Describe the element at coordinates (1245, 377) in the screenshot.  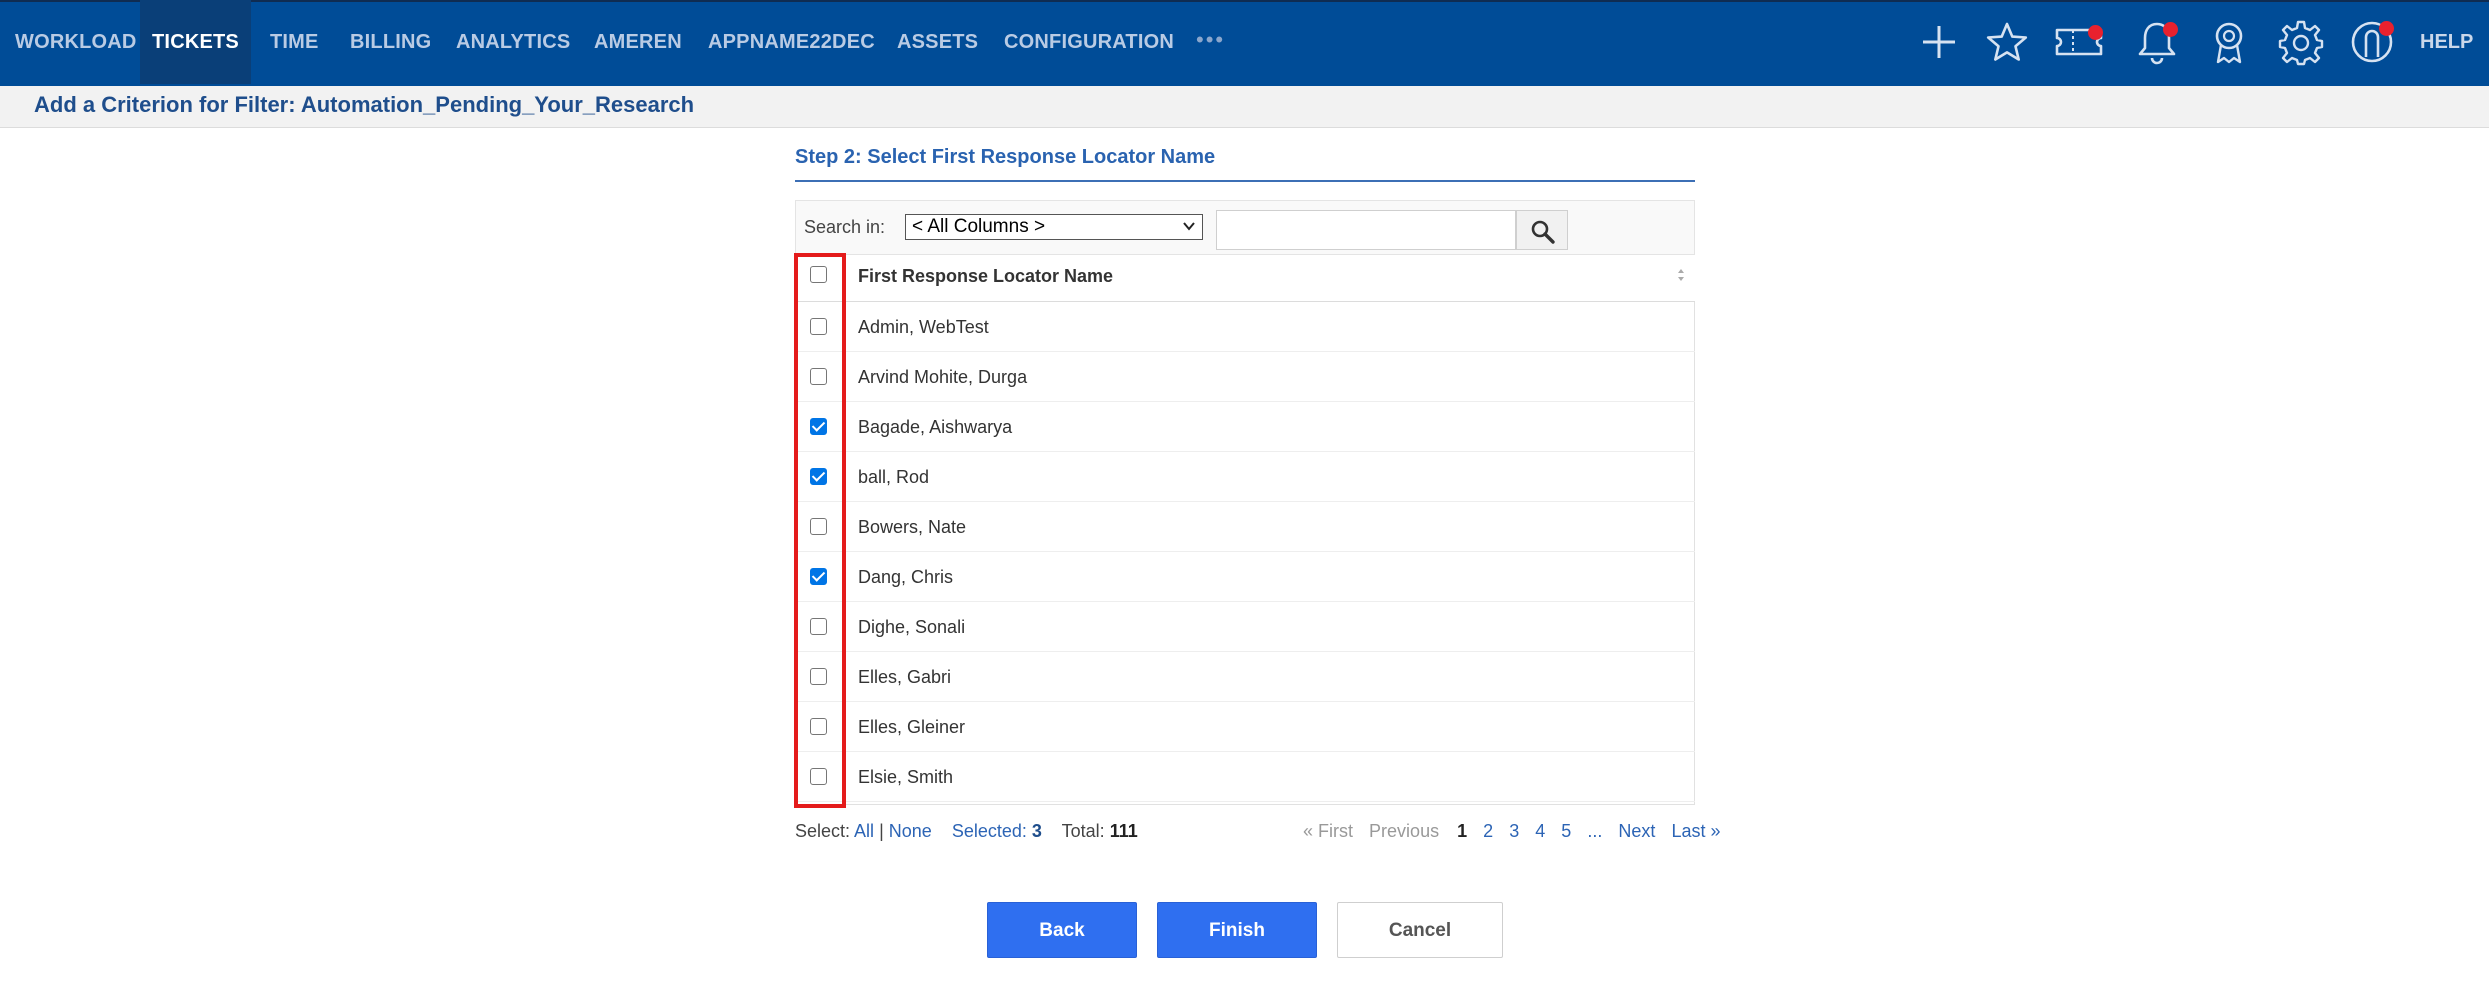
I see `table-row: Arvind Mohite, Durga` at that location.